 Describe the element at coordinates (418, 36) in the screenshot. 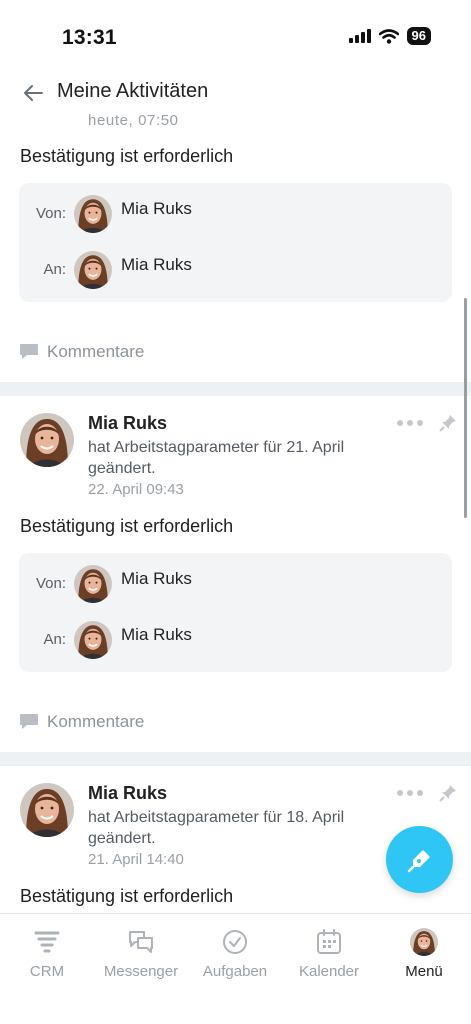

I see `battery-icon: 96` at that location.